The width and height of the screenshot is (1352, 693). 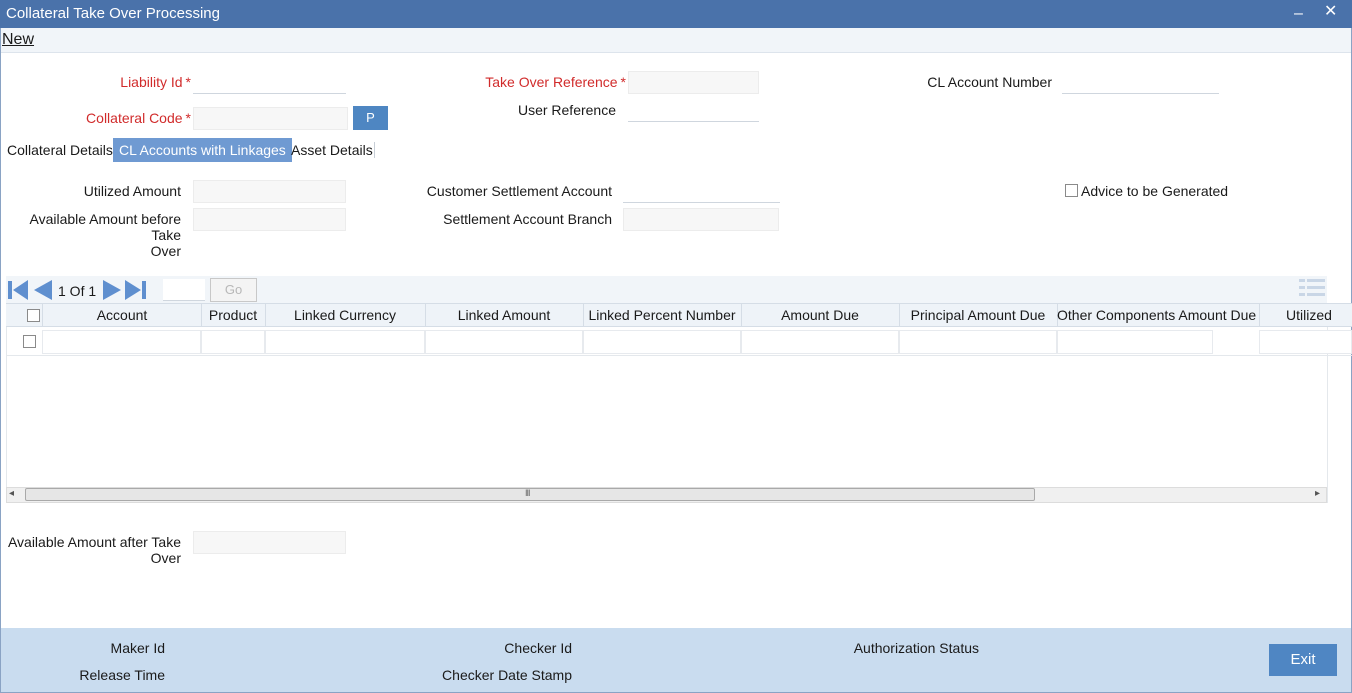 I want to click on tab-divider, so click(x=374, y=150).